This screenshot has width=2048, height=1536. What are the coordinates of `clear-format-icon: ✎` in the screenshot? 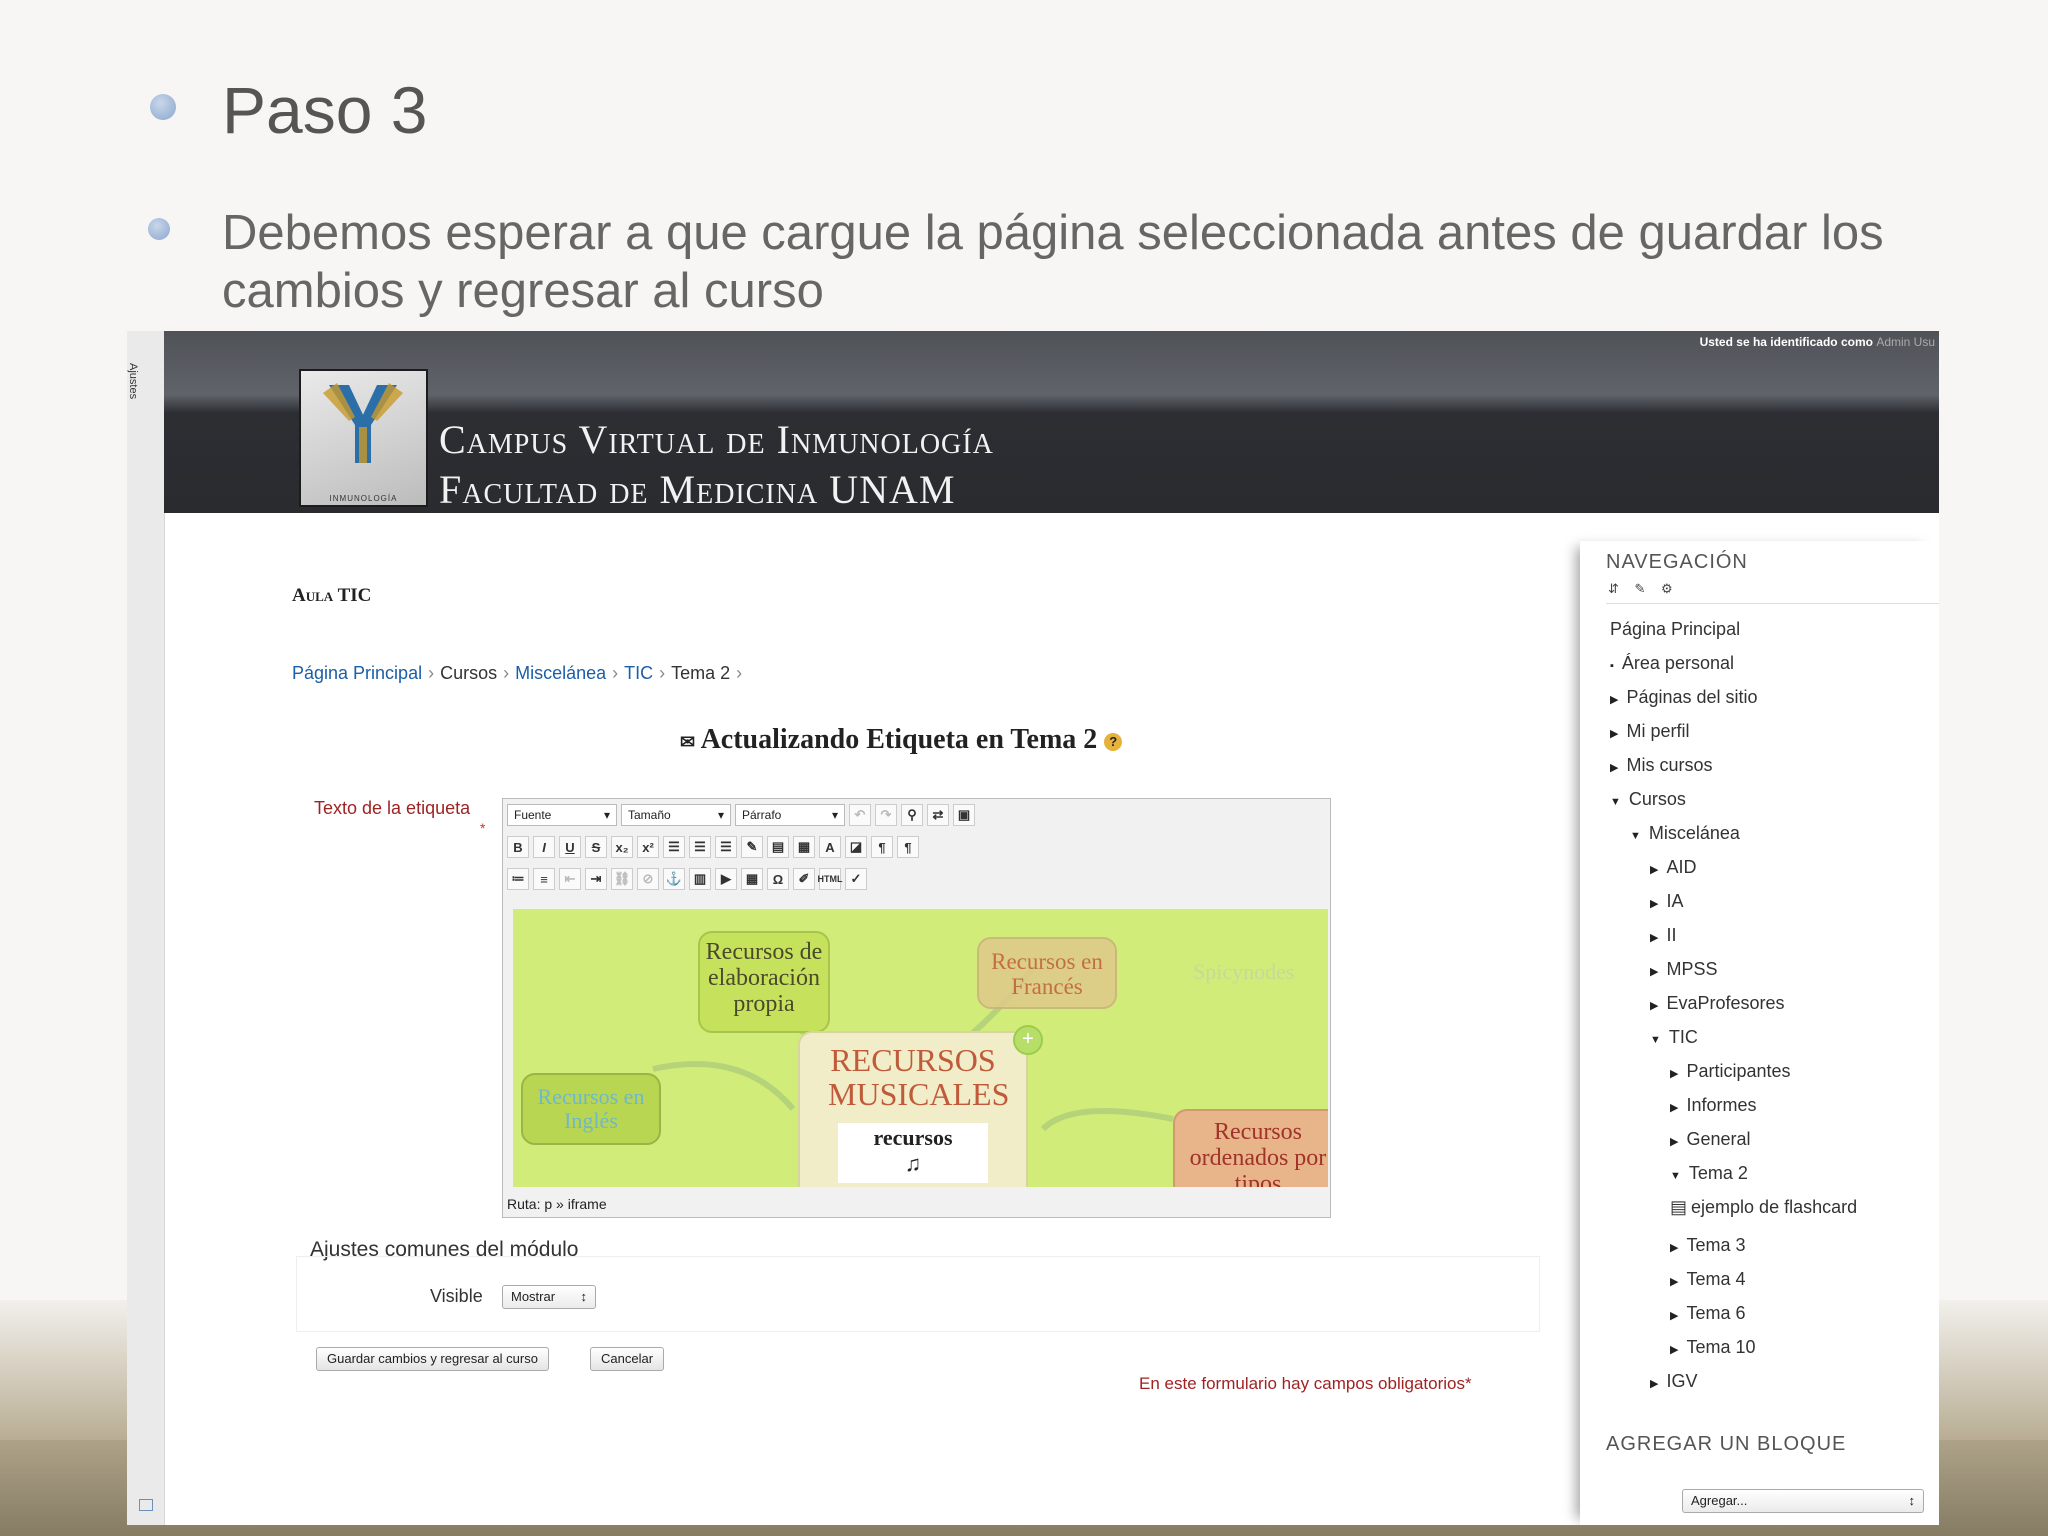 It's located at (752, 847).